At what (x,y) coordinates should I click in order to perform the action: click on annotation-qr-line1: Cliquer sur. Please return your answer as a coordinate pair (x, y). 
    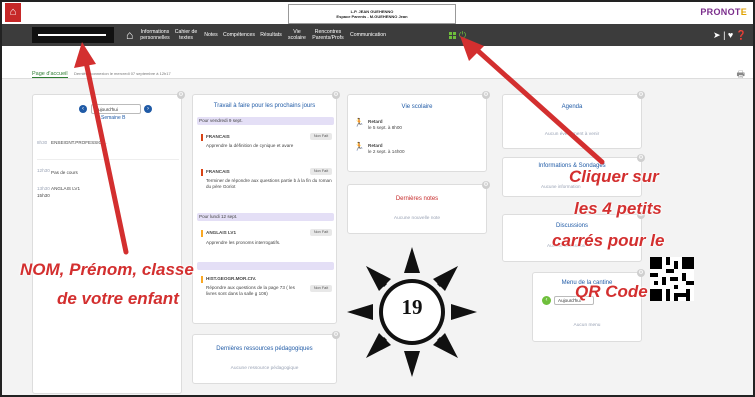
    Looking at the image, I should click on (614, 176).